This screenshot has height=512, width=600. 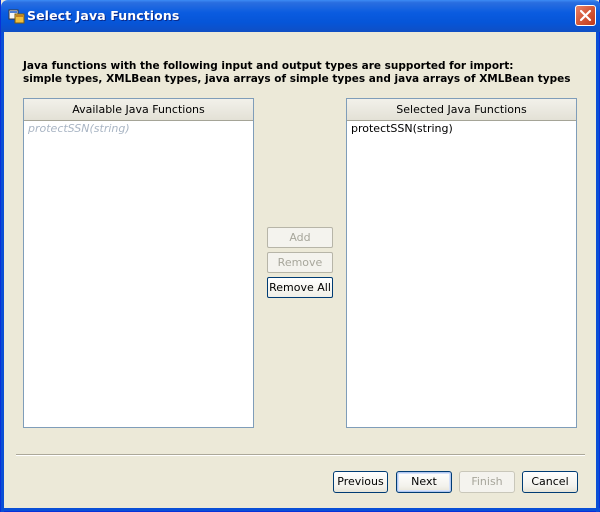 What do you see at coordinates (103, 15) in the screenshot?
I see `window-title: Select Java Functions` at bounding box center [103, 15].